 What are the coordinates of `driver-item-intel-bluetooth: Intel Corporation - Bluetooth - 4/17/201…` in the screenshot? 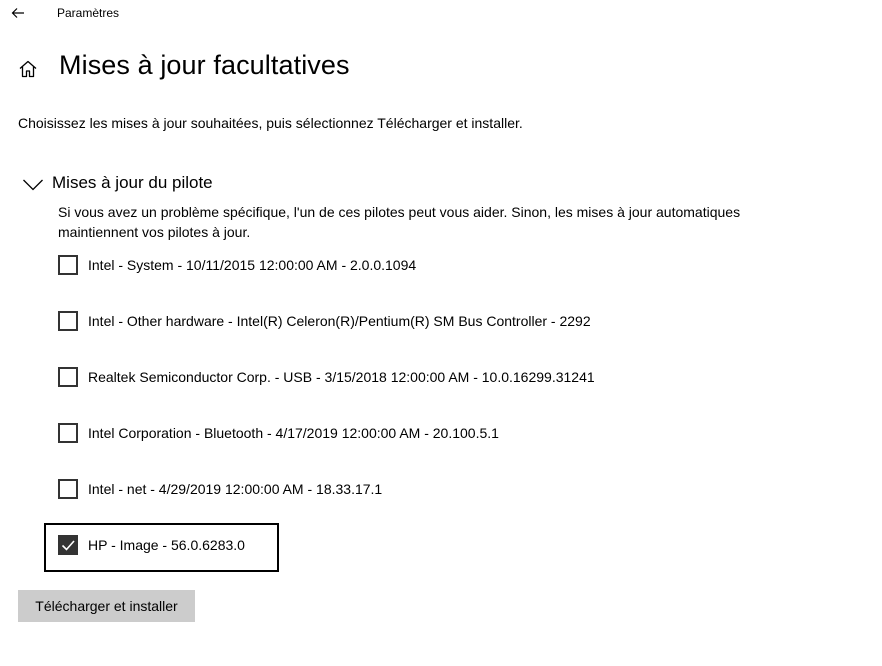 It's located at (278, 433).